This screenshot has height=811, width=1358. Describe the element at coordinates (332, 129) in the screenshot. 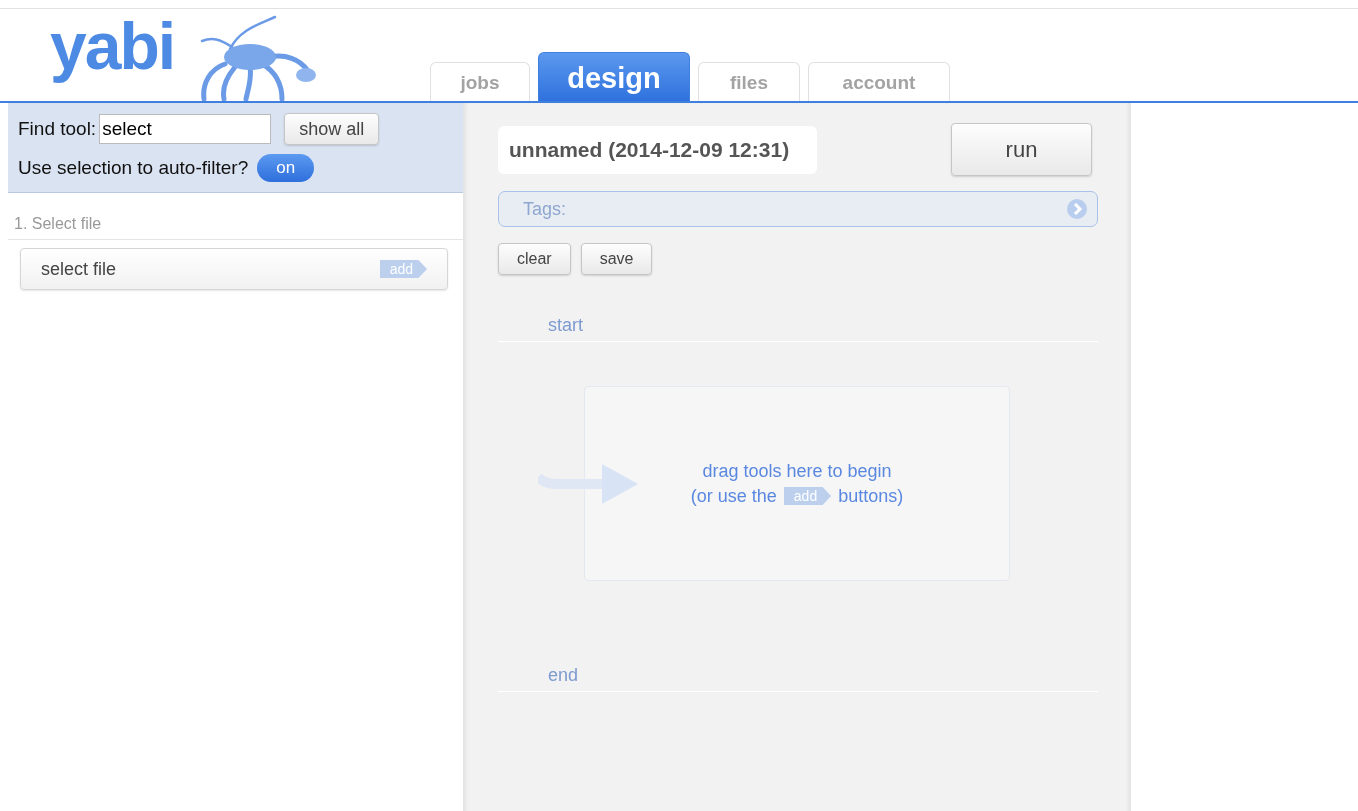

I see `show-all-button: show all` at that location.